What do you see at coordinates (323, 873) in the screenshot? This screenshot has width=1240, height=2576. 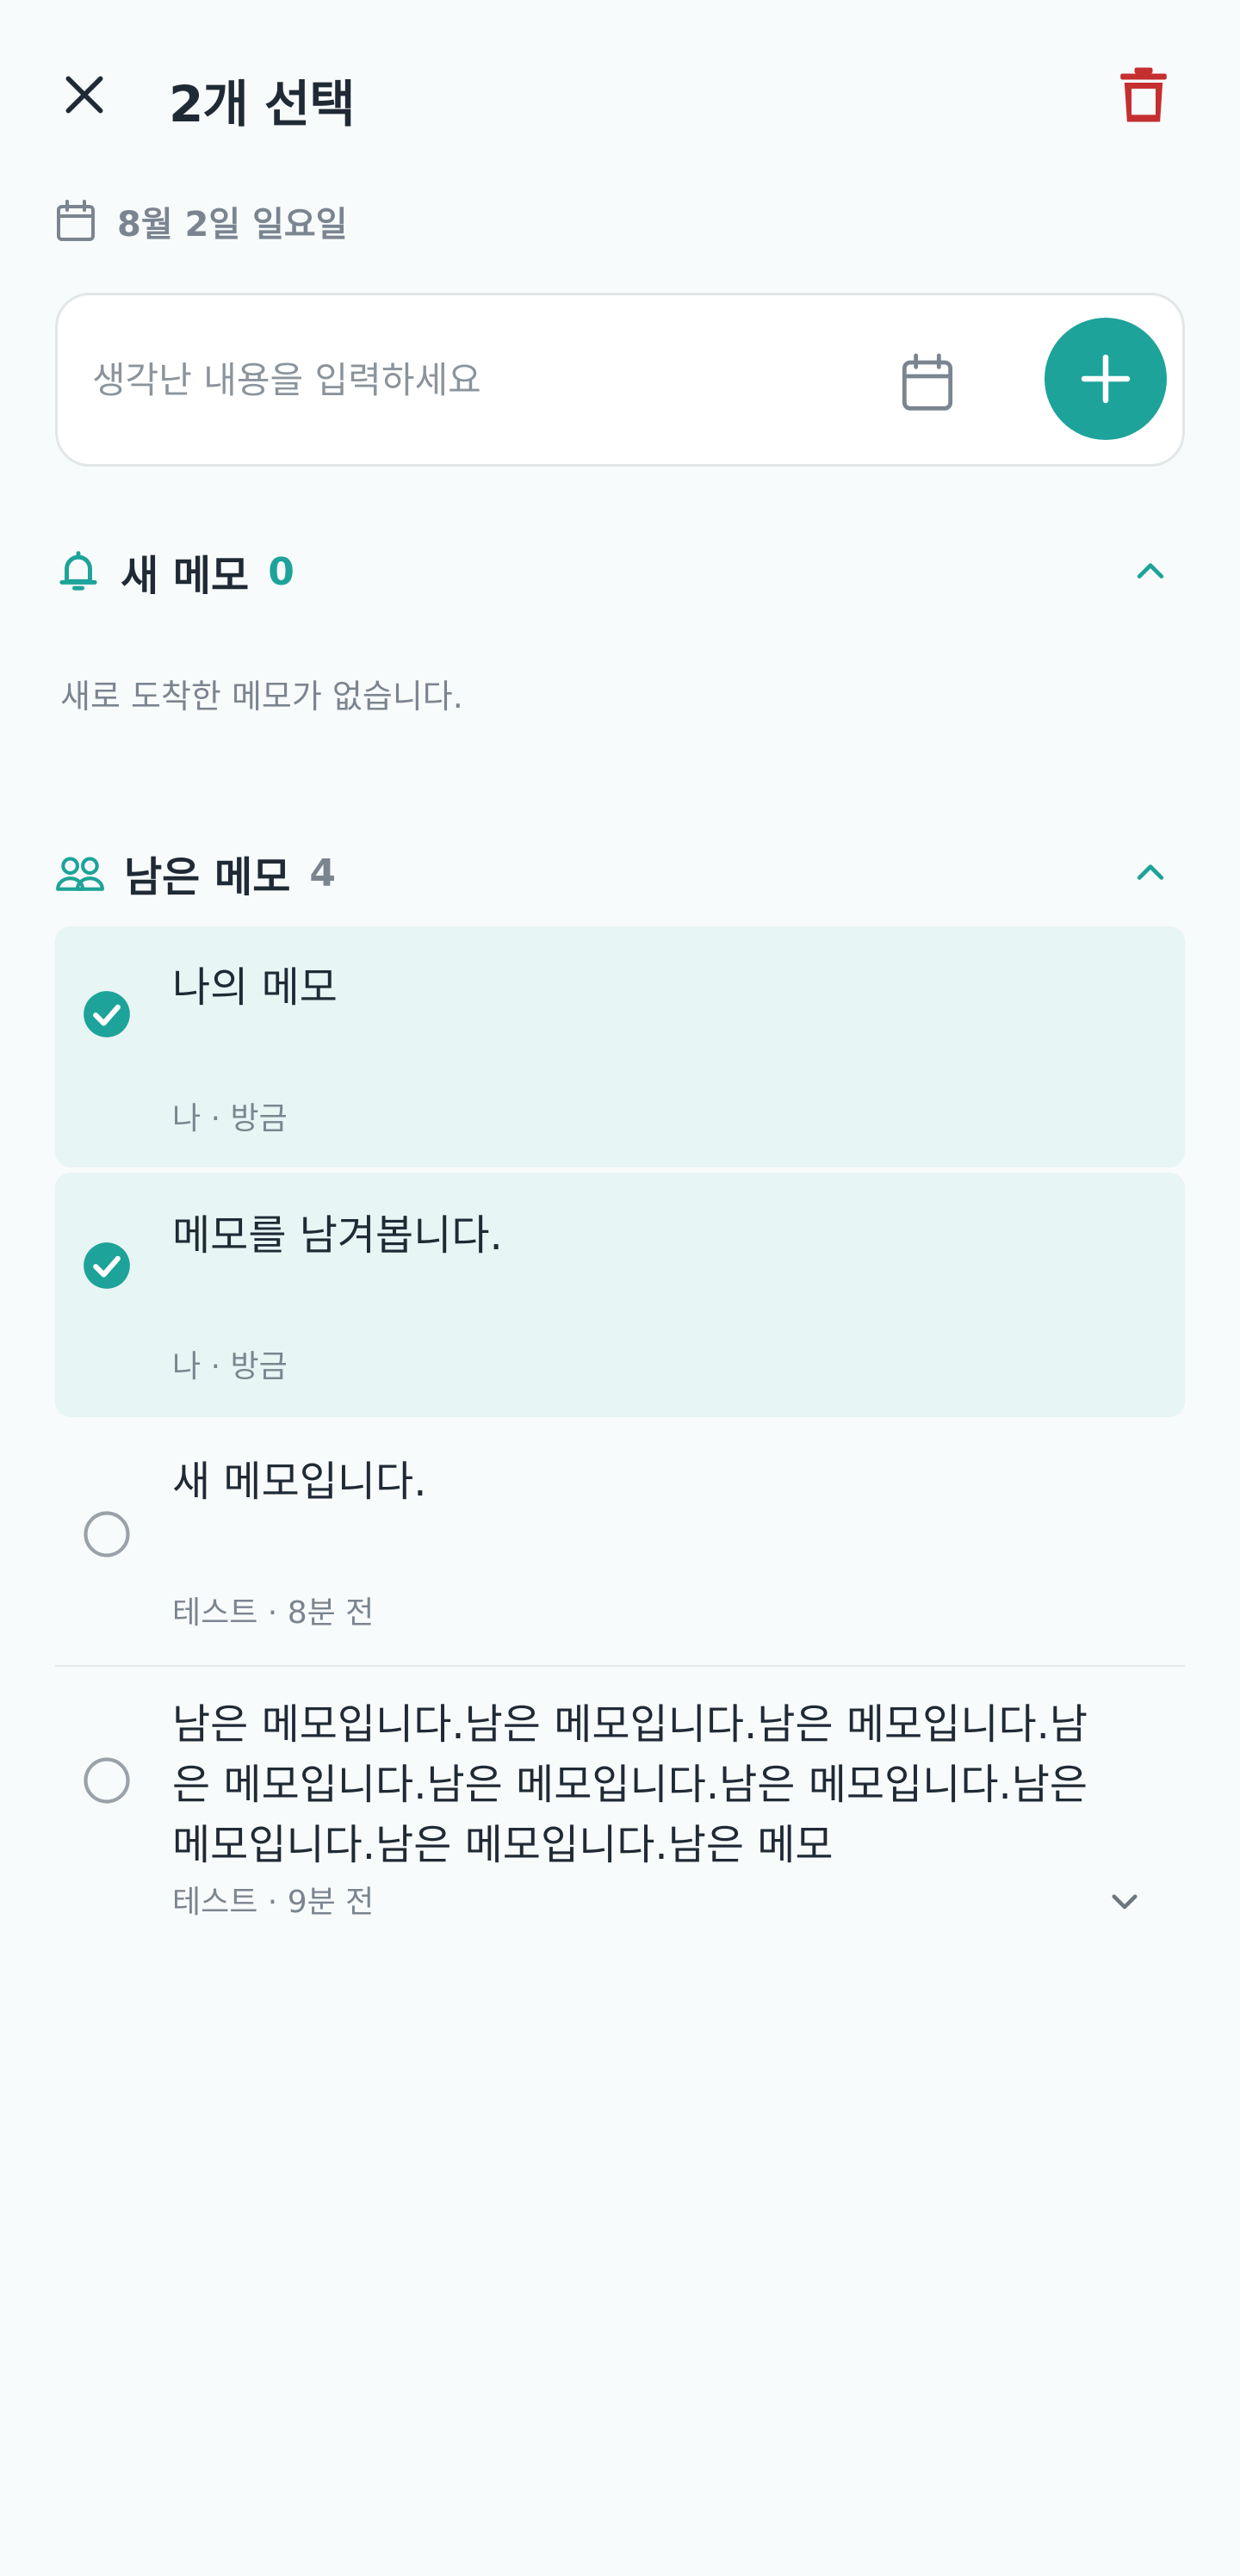 I see `remaining-memo-count: 4` at bounding box center [323, 873].